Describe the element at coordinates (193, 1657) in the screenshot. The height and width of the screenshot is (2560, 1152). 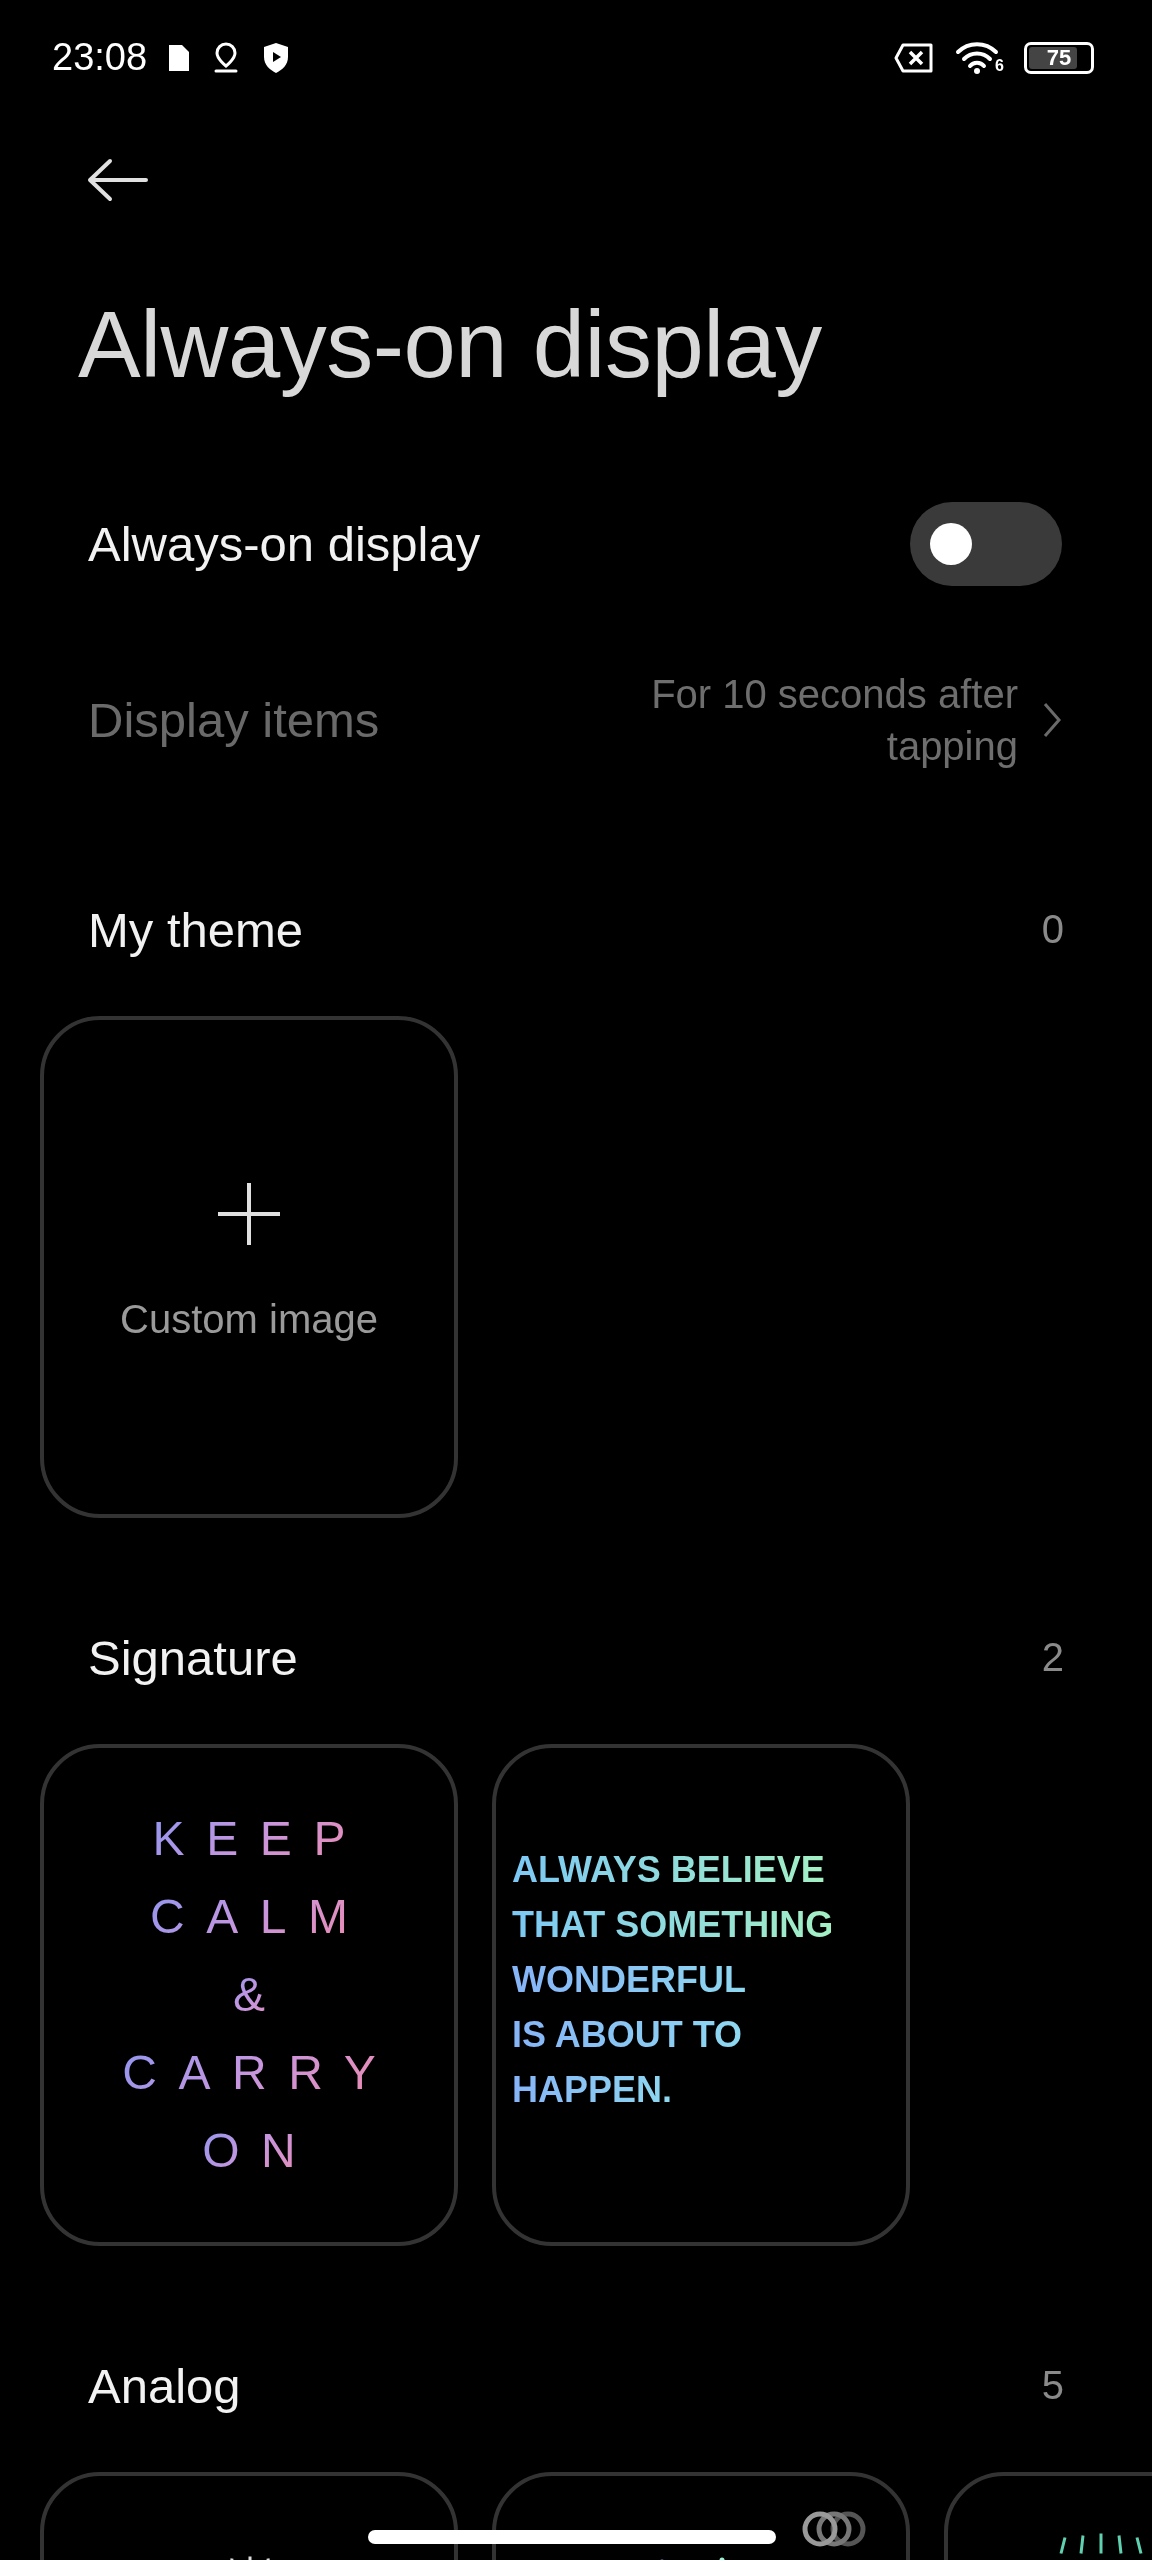
I see `section-title: Signature` at that location.